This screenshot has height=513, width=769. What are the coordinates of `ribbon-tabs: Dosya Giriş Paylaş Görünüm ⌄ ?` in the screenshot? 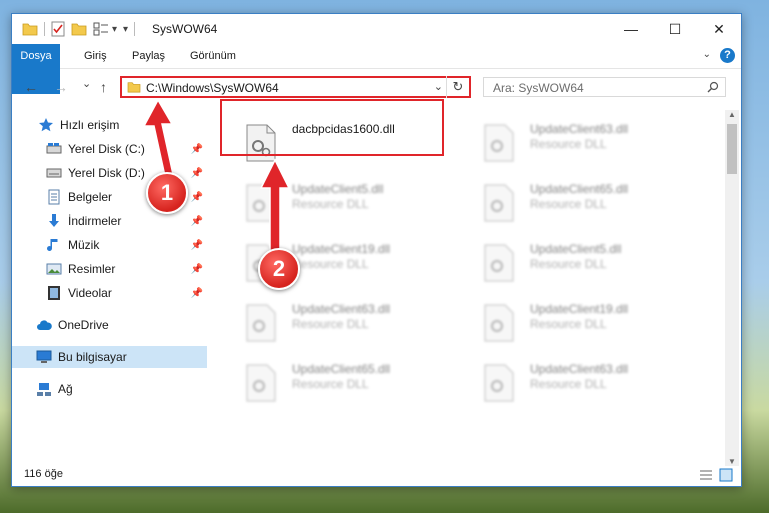 It's located at (376, 69).